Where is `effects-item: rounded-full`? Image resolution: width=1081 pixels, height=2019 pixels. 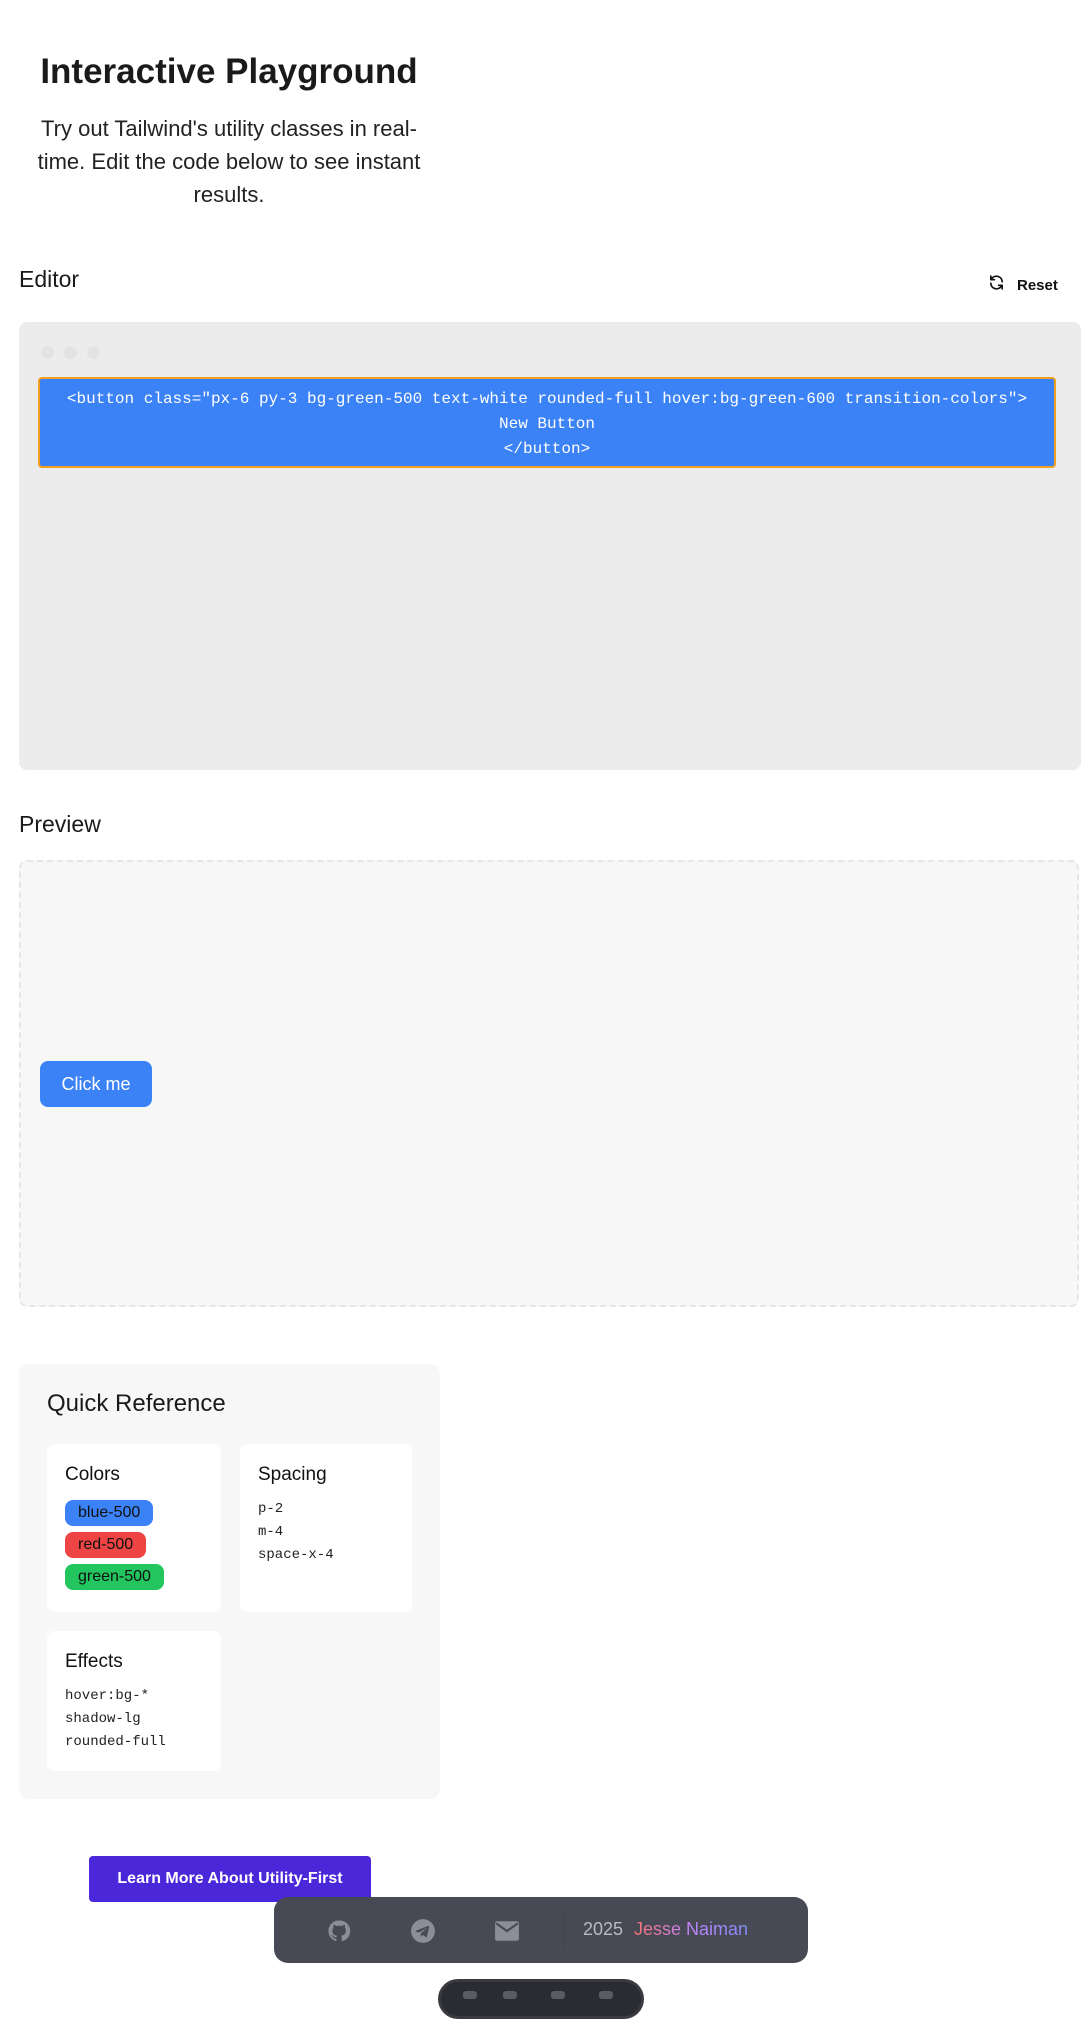 effects-item: rounded-full is located at coordinates (115, 1742).